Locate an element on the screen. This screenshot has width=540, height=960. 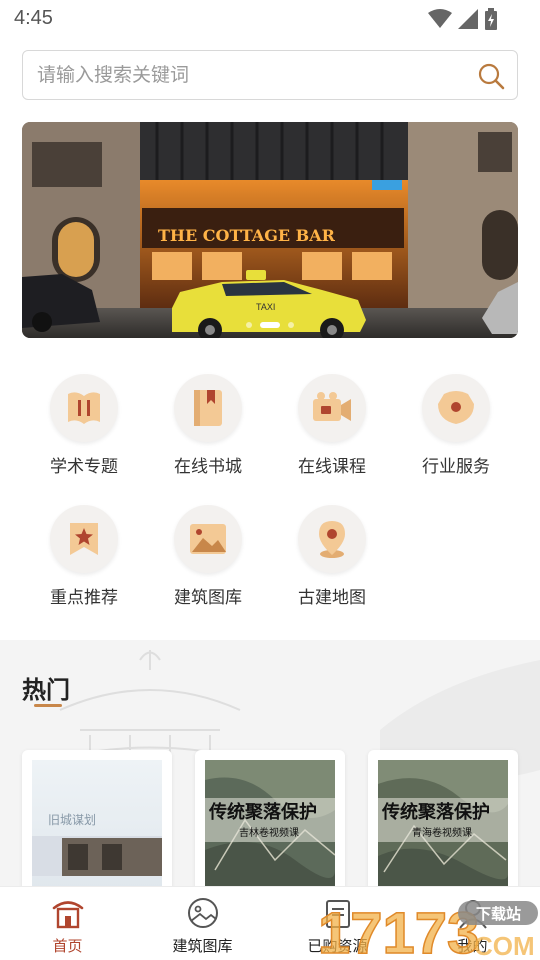
category-label: 行业服务 is located at coordinates (456, 467).